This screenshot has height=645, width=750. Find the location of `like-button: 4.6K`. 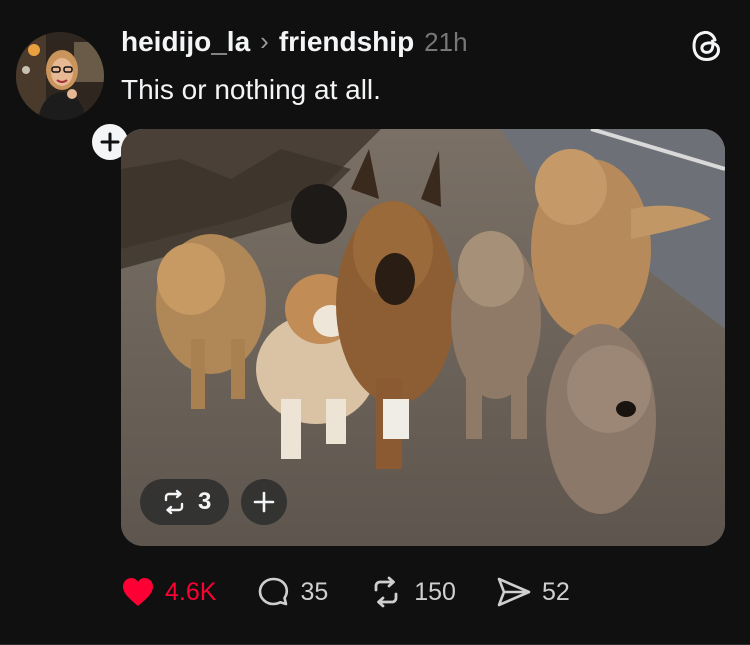

like-button: 4.6K is located at coordinates (168, 592).